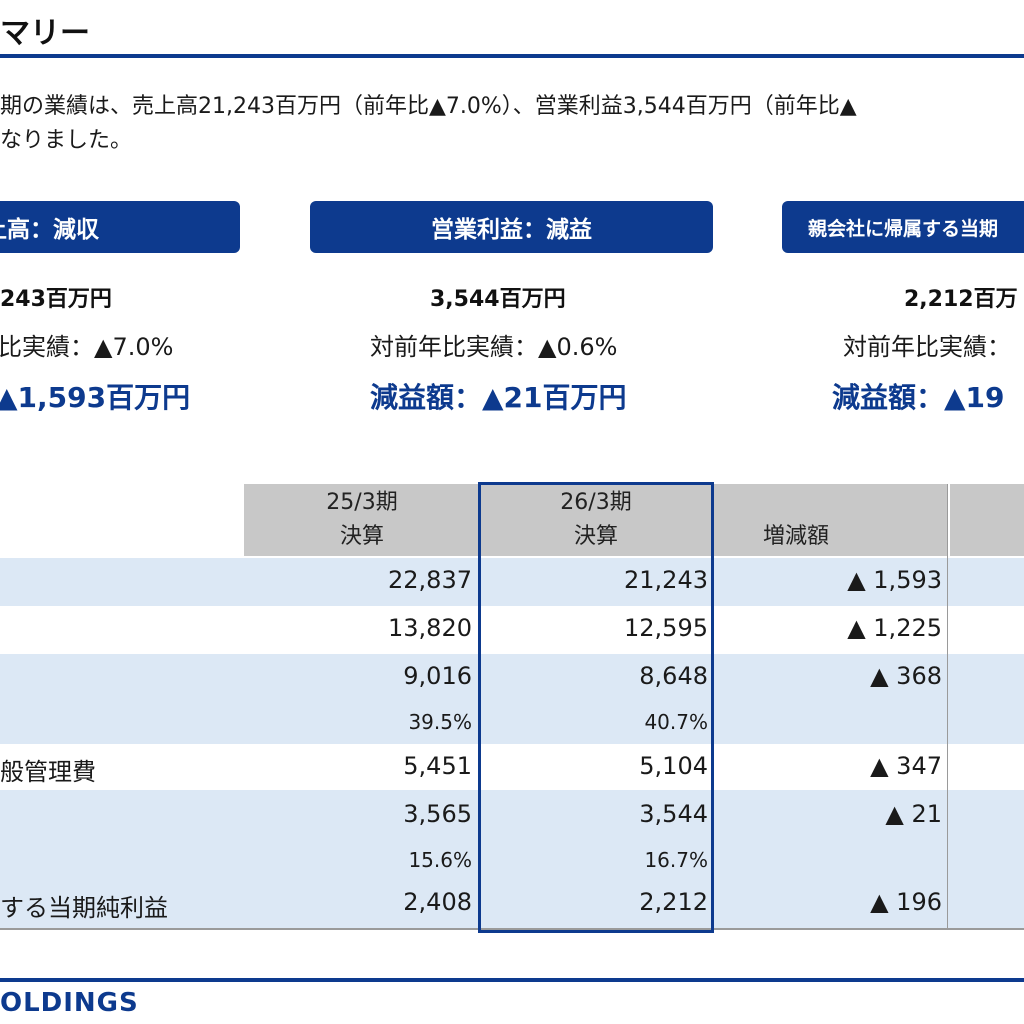 Image resolution: width=1024 pixels, height=1024 pixels. What do you see at coordinates (362, 520) in the screenshot?
I see `header-prev-period: 25/3期 決算` at bounding box center [362, 520].